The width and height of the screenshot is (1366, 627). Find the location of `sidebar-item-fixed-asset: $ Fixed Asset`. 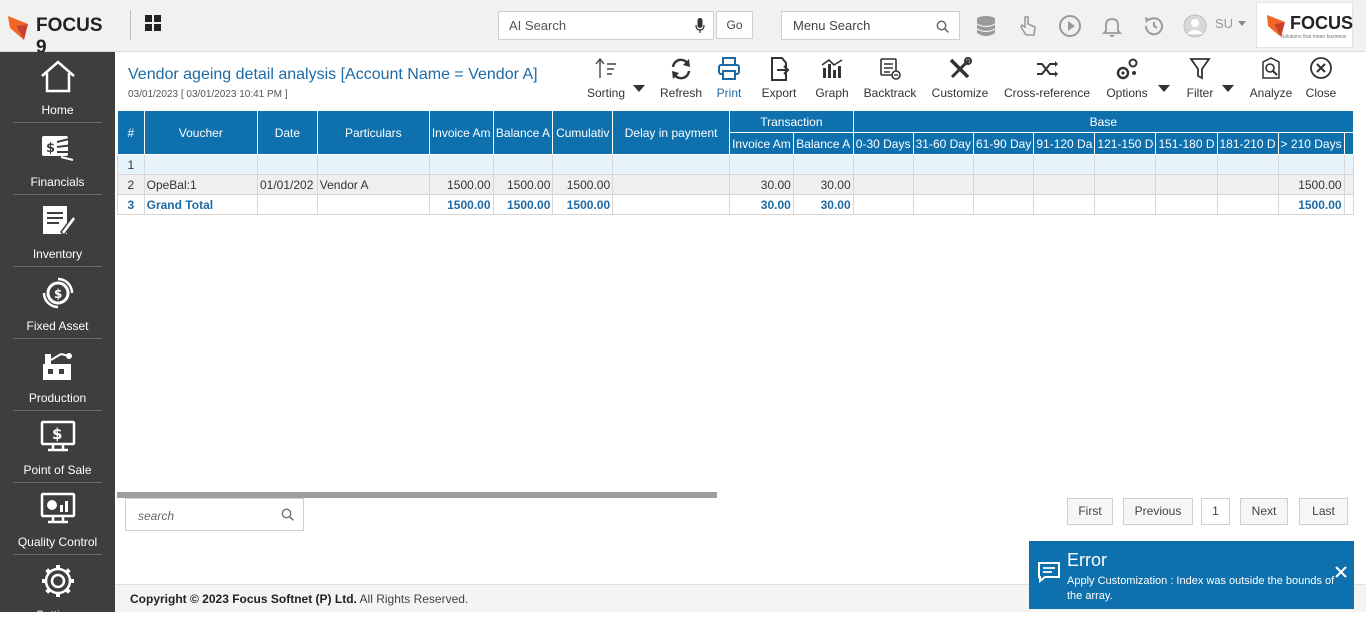

sidebar-item-fixed-asset: $ Fixed Asset is located at coordinates (57, 303).